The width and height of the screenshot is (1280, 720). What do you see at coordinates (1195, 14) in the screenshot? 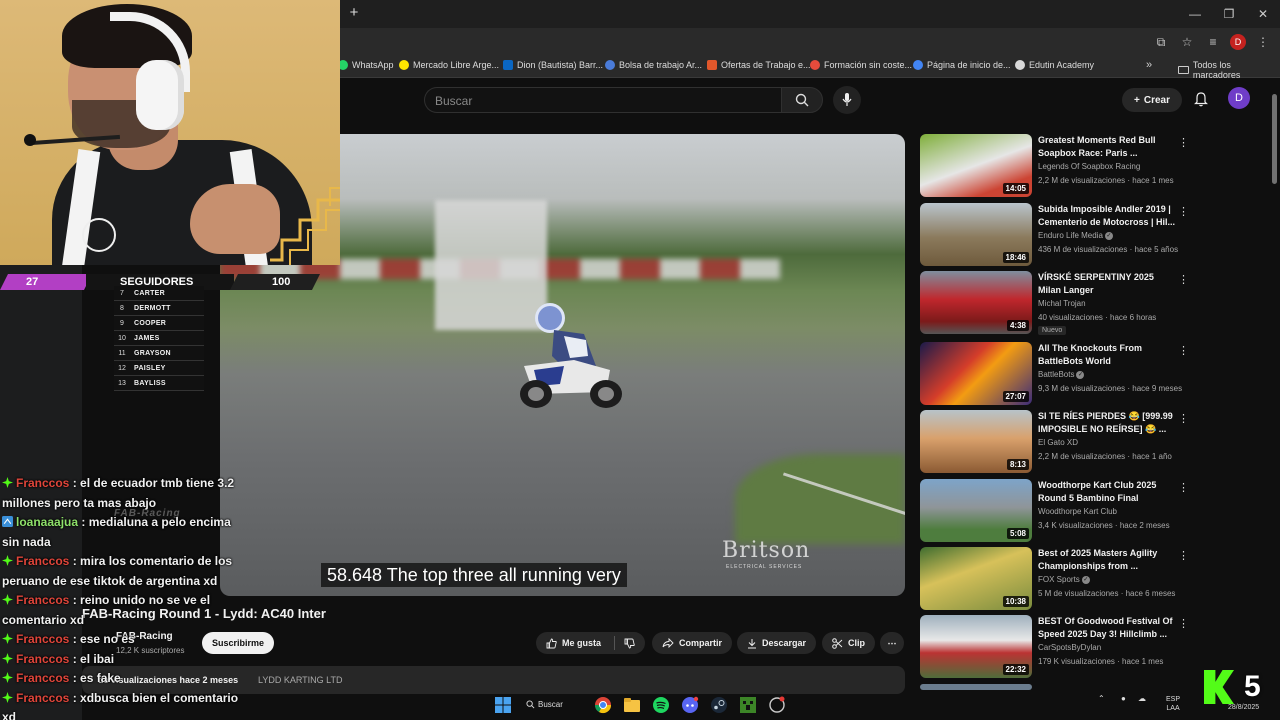
I see `minimize-button: —` at bounding box center [1195, 14].